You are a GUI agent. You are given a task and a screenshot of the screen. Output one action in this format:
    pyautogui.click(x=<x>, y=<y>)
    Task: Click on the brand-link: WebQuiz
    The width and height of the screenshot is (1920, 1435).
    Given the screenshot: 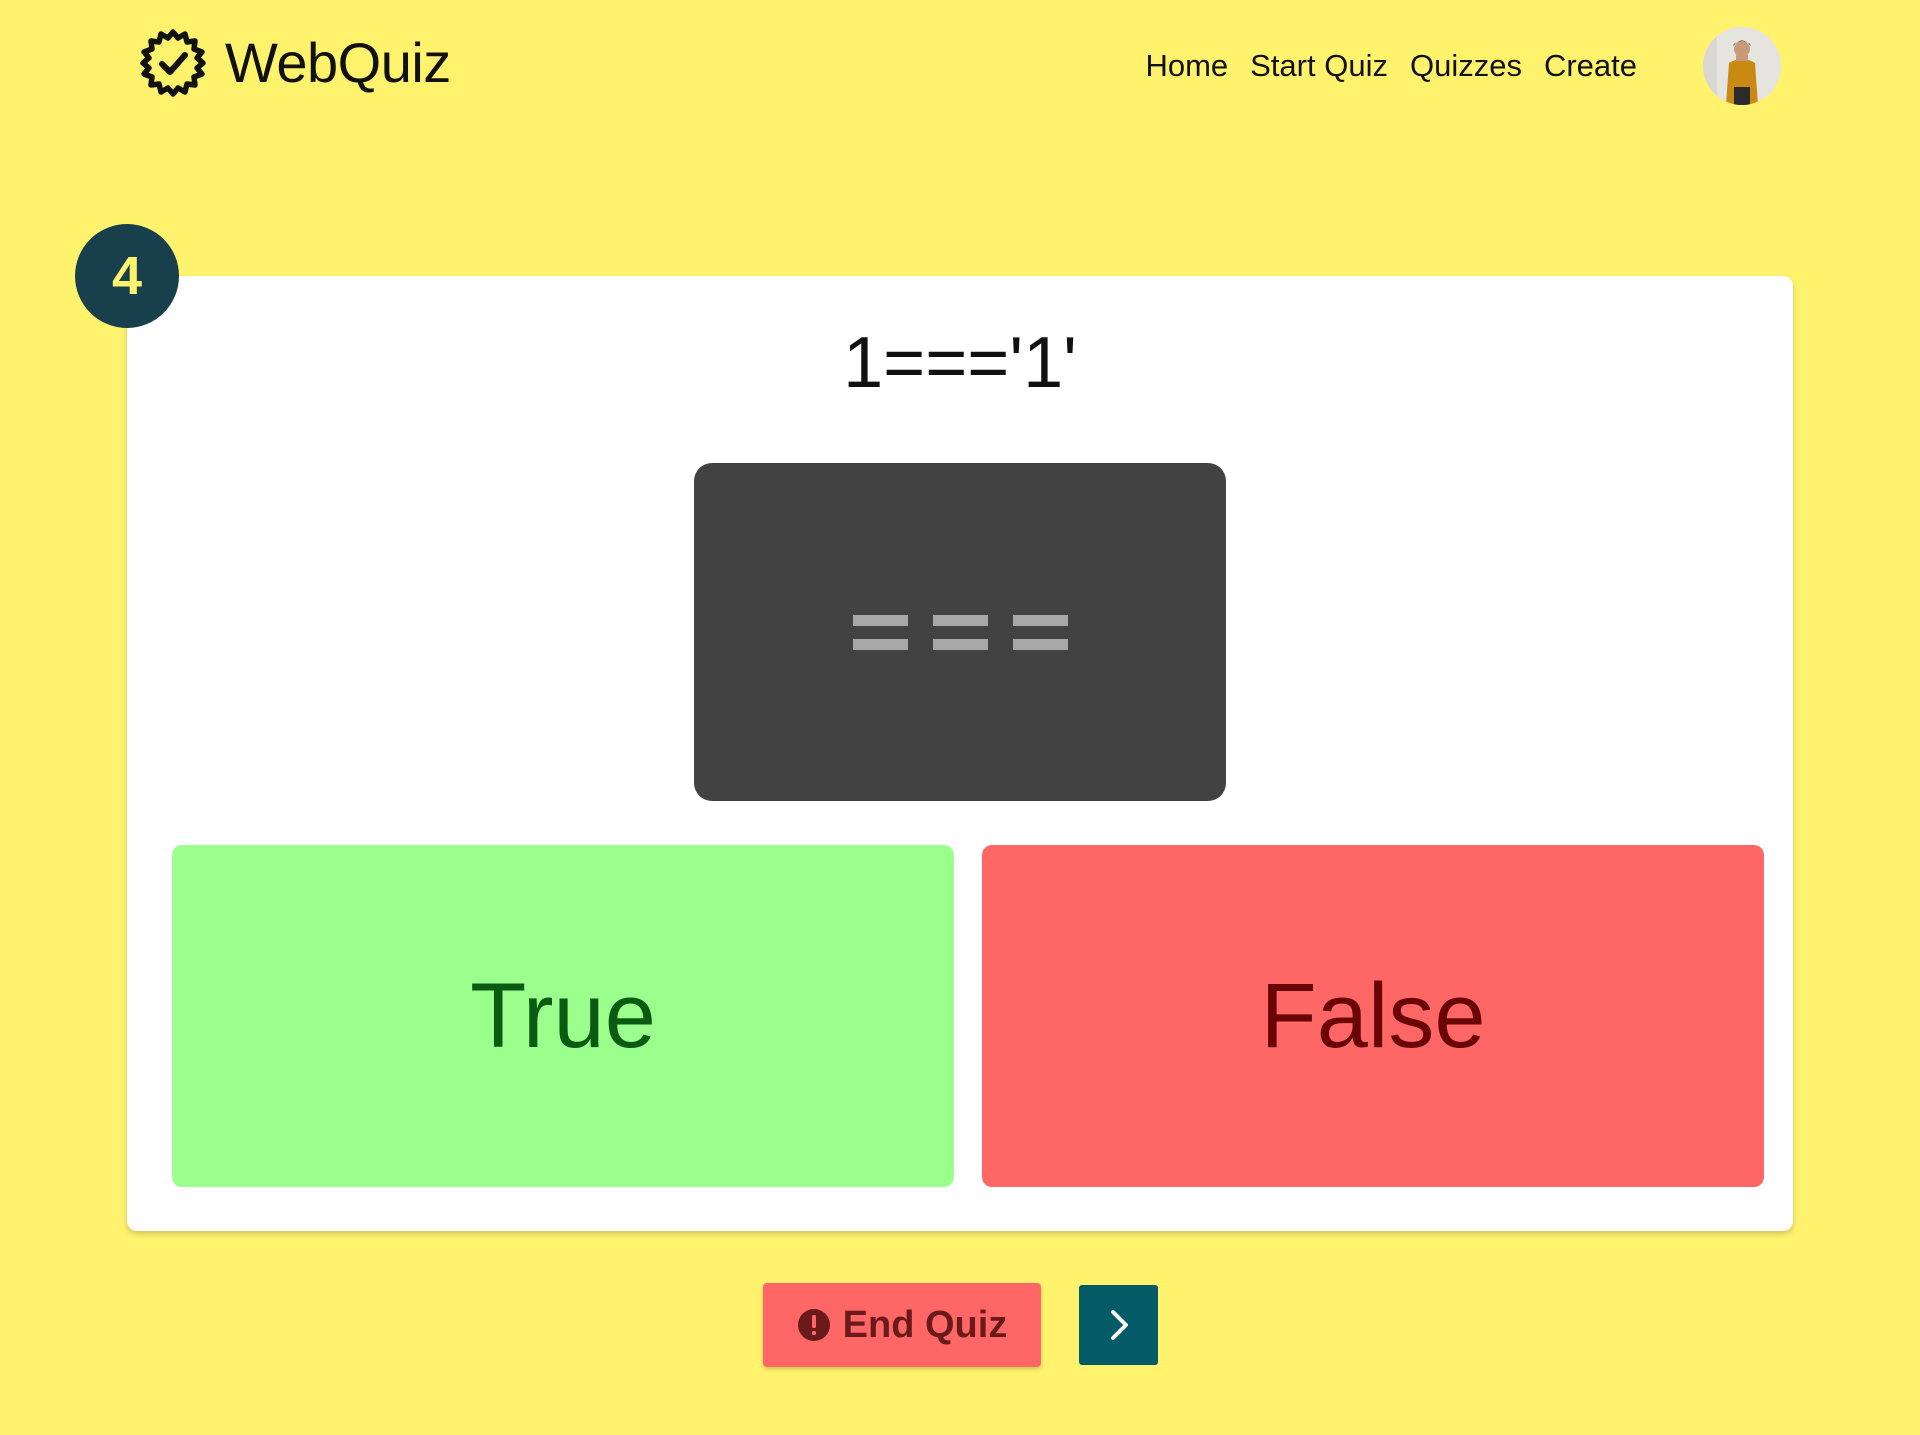 What is the action you would take?
    pyautogui.click(x=294, y=63)
    